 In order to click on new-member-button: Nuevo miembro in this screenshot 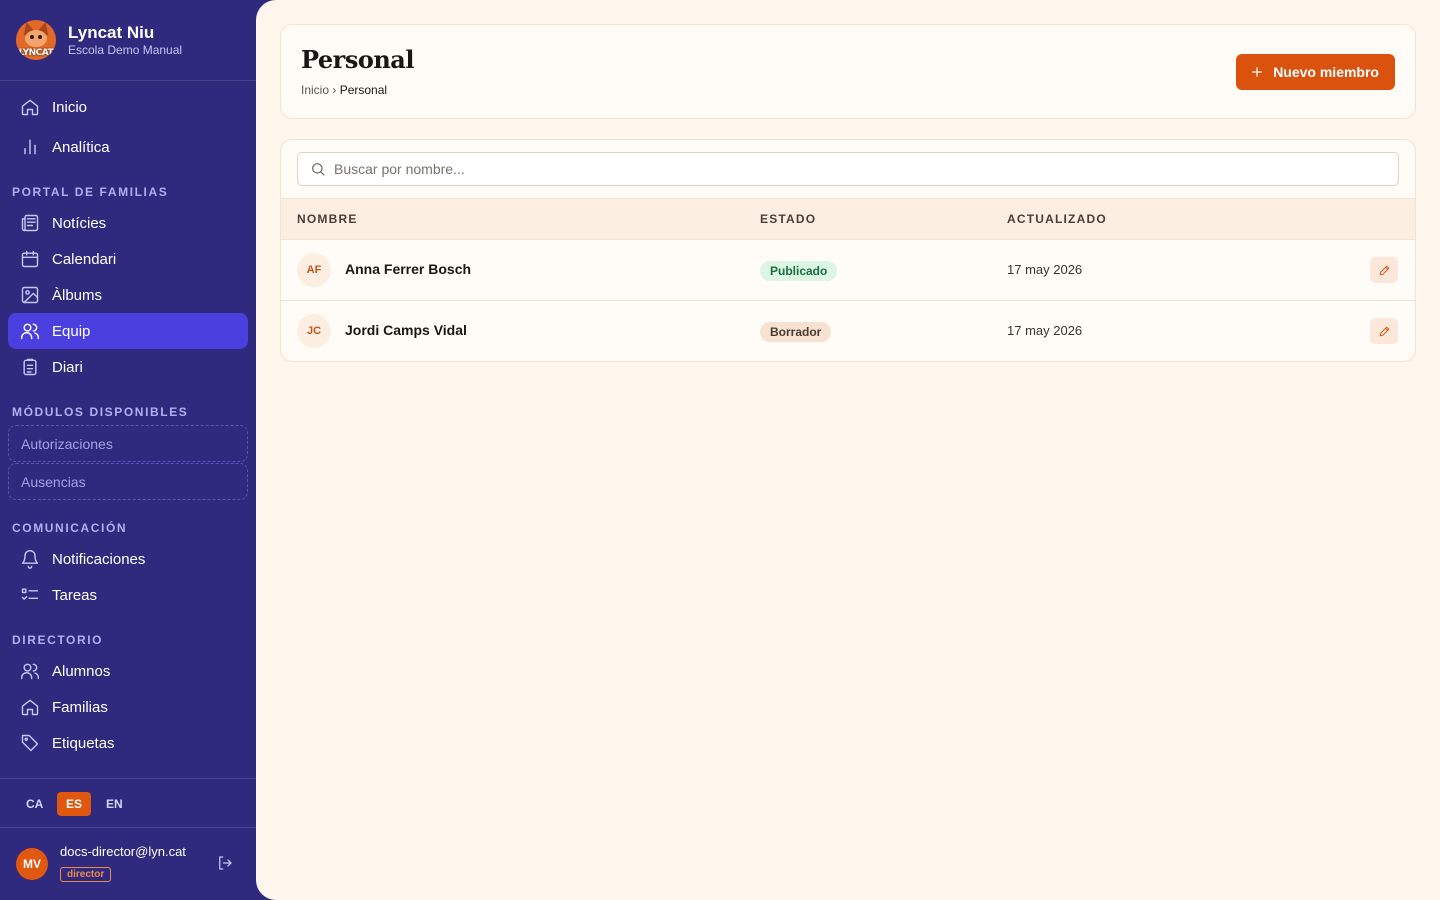, I will do `click(1315, 72)`.